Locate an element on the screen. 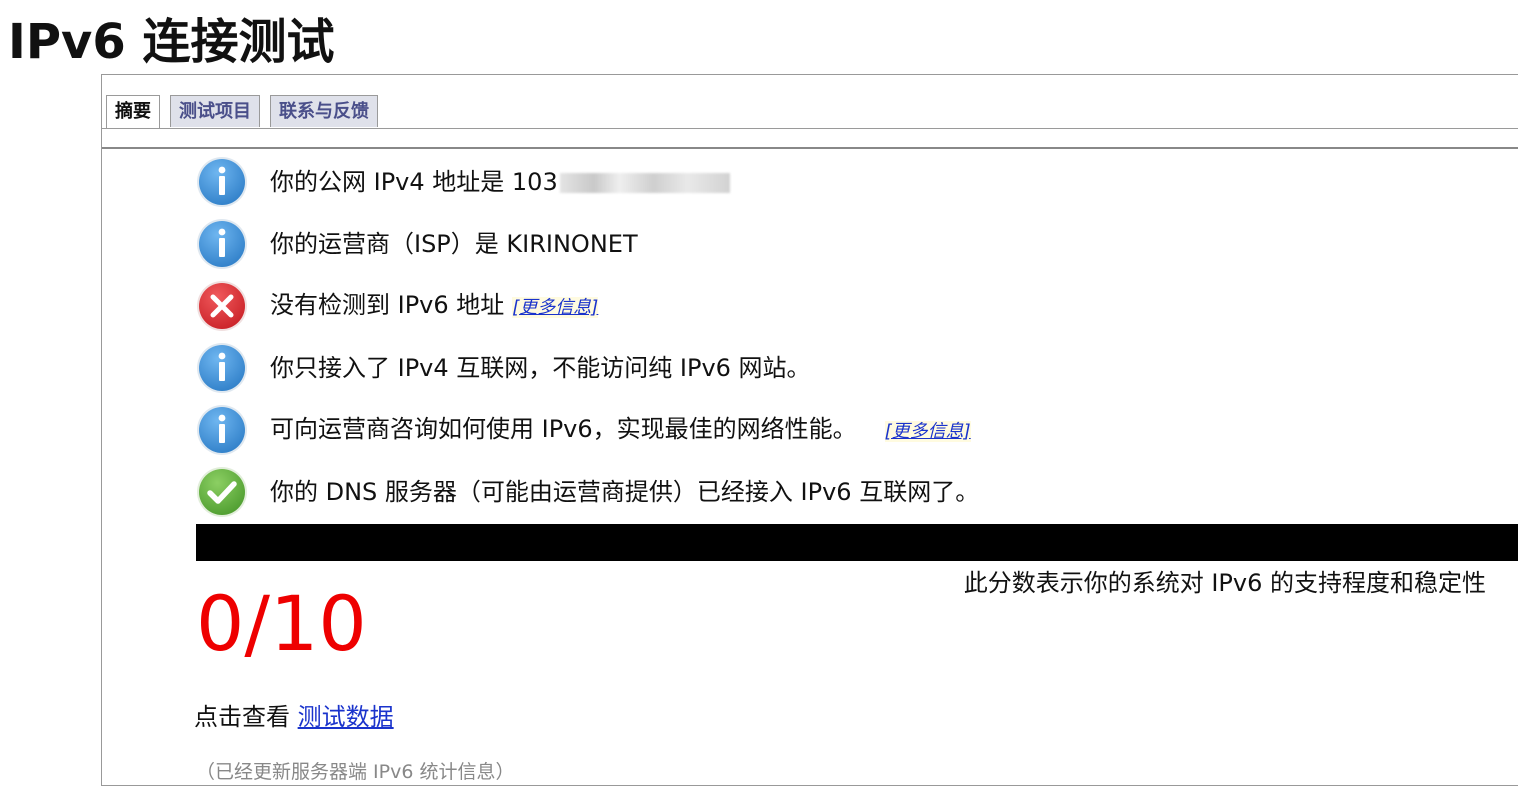 Image resolution: width=1518 pixels, height=801 pixels. test-data-link: 测试数据 is located at coordinates (346, 717).